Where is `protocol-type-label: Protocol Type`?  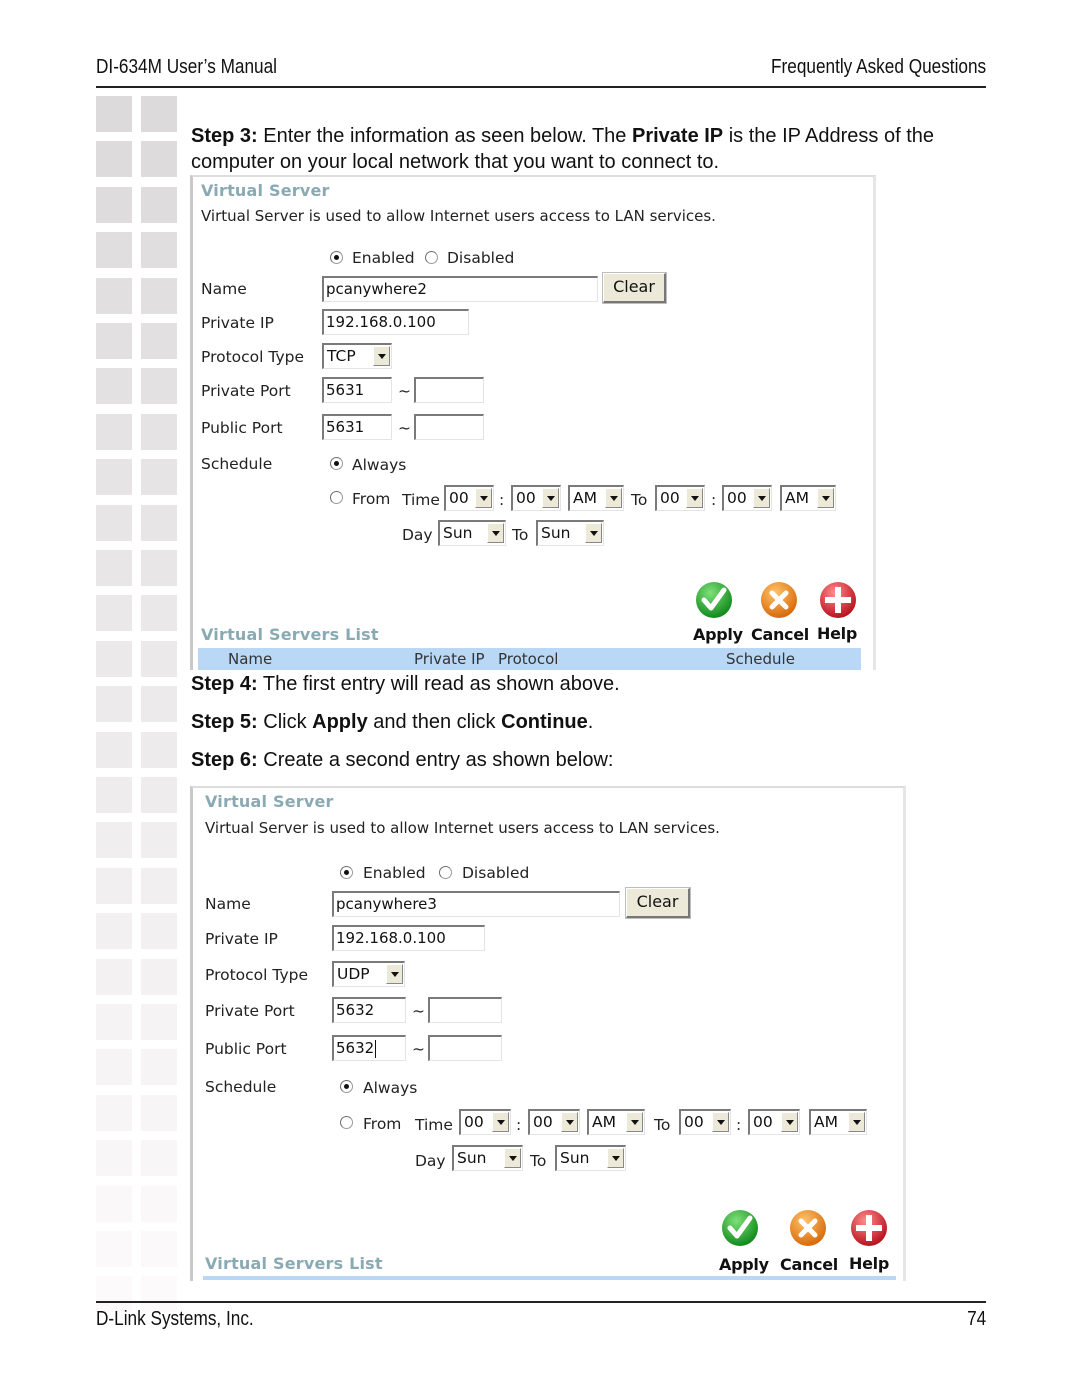 protocol-type-label: Protocol Type is located at coordinates (256, 975).